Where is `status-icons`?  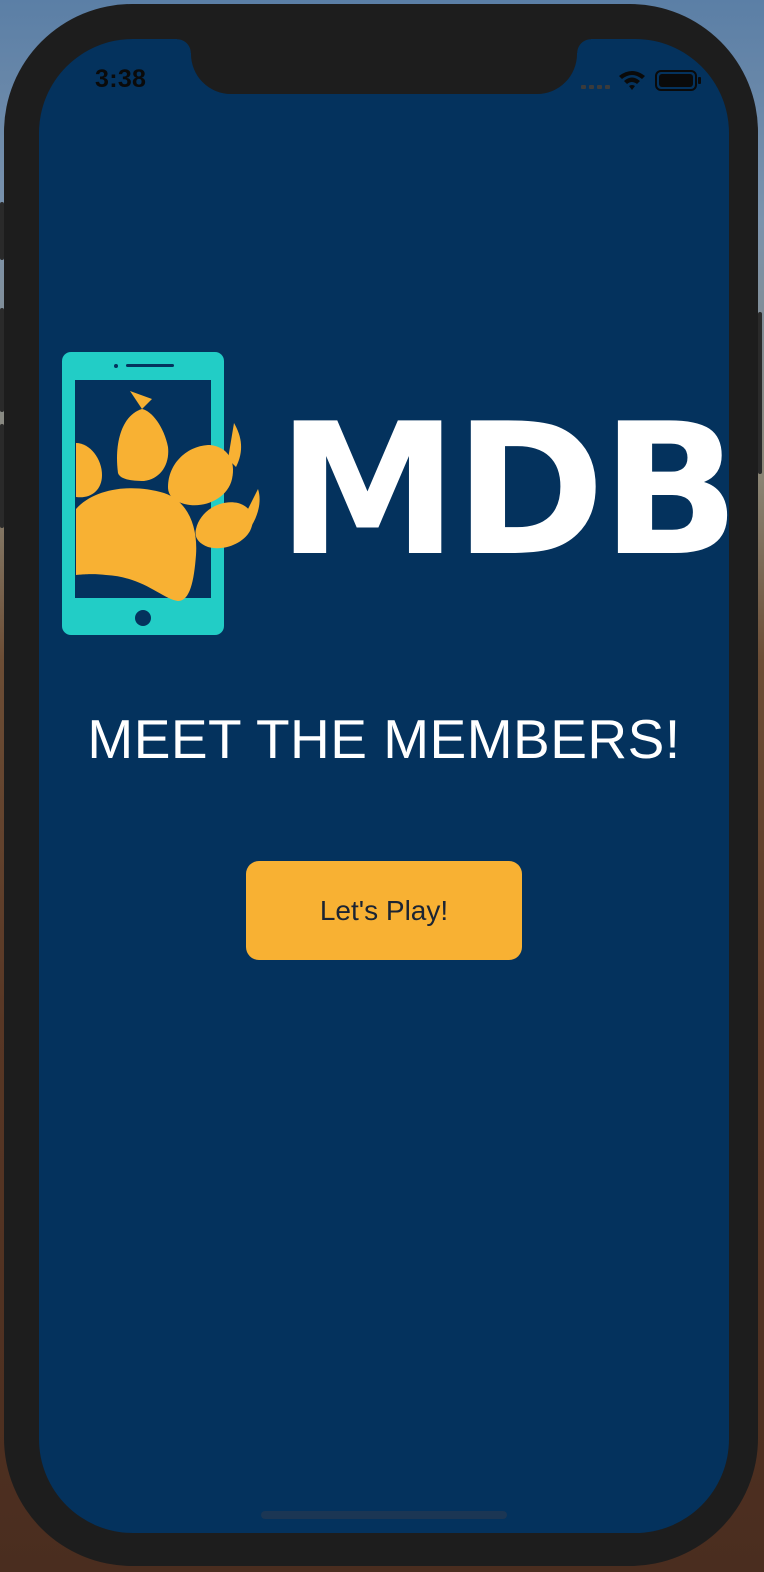 status-icons is located at coordinates (643, 81).